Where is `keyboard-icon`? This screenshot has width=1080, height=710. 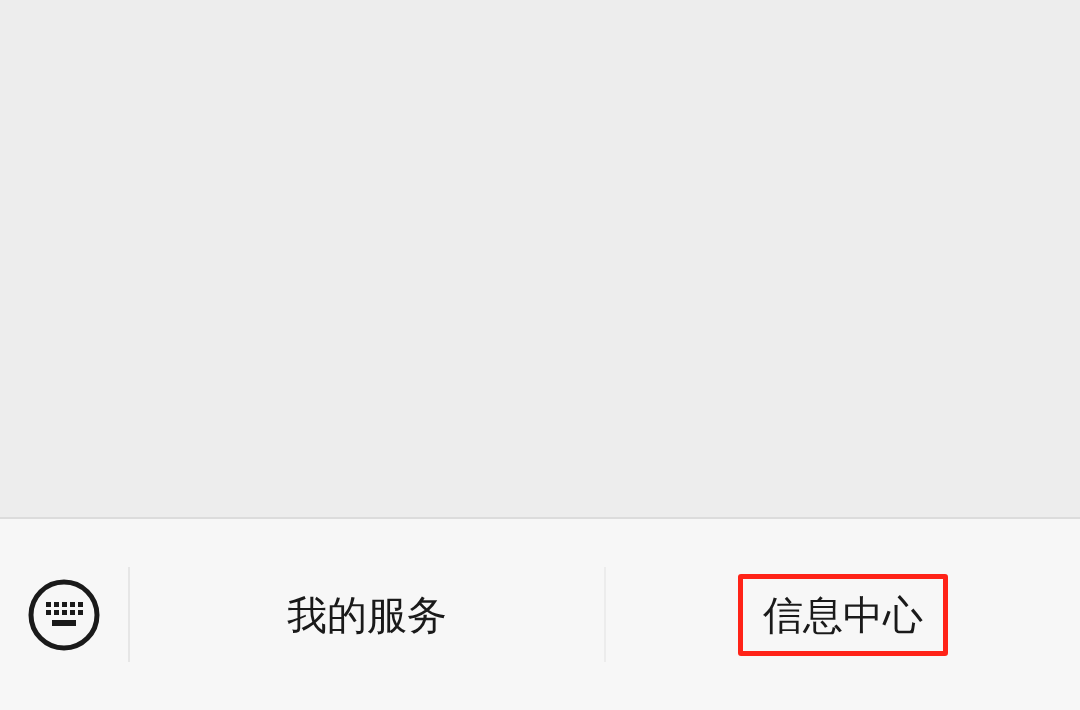 keyboard-icon is located at coordinates (64, 614).